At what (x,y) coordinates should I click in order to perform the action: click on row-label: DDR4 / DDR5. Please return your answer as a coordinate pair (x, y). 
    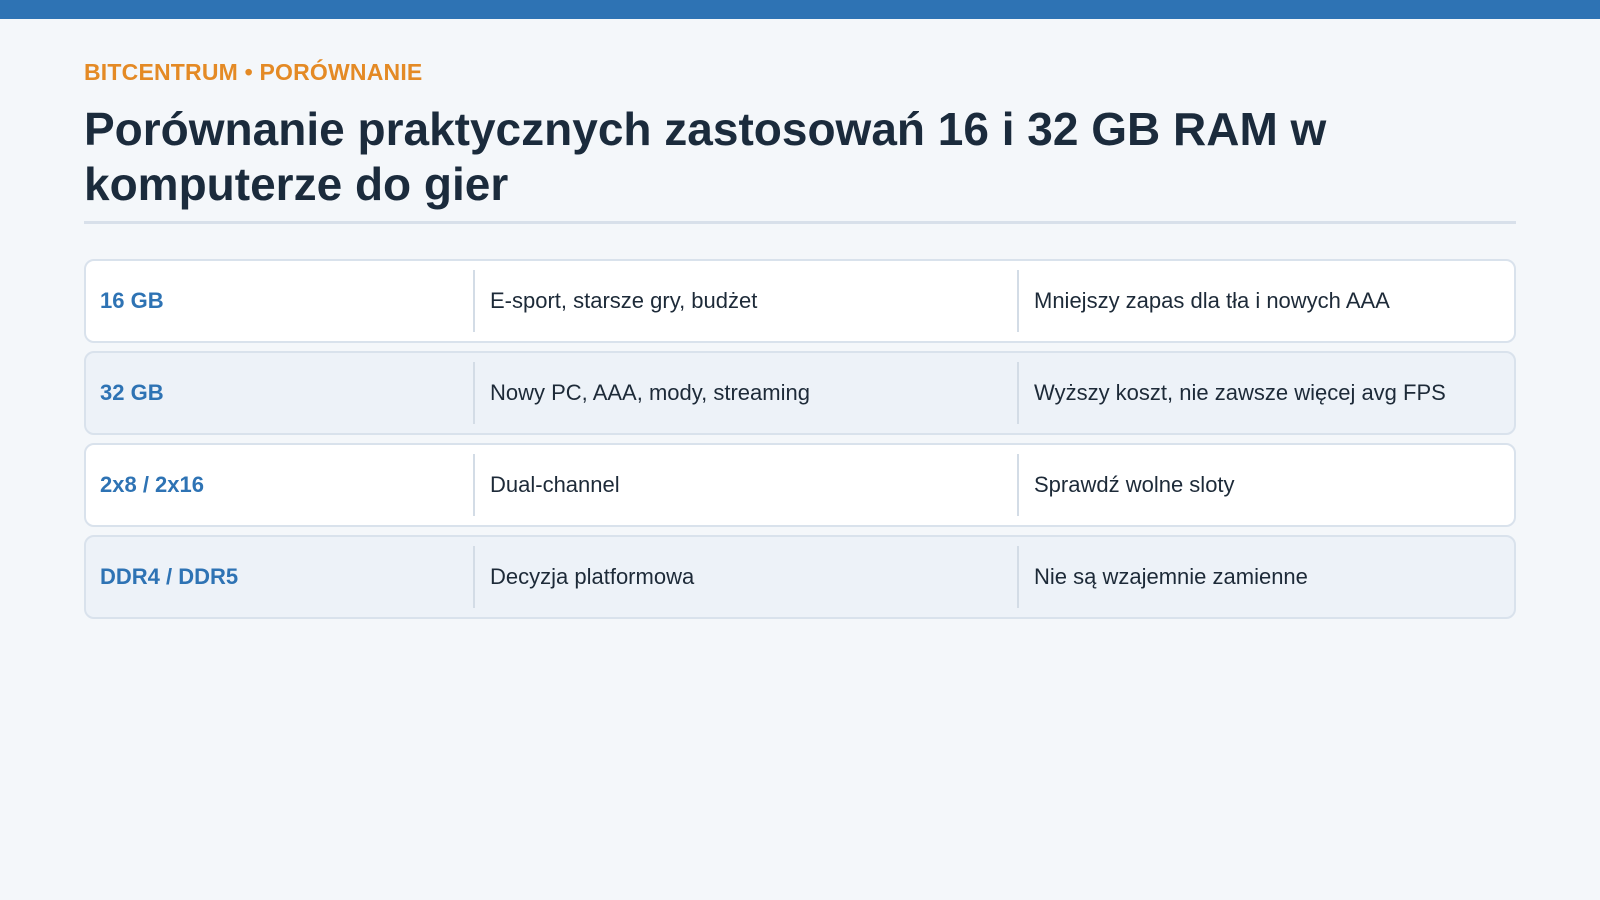
    Looking at the image, I should click on (169, 576).